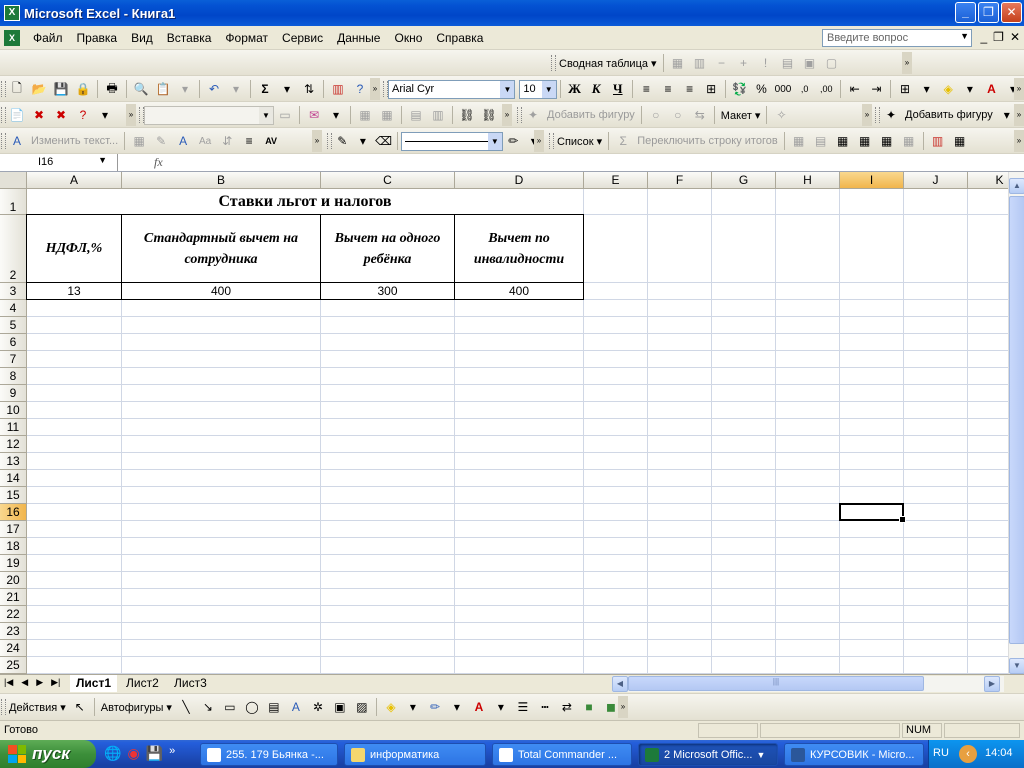 The width and height of the screenshot is (1024, 768). I want to click on row-header-21: 21, so click(13, 597).